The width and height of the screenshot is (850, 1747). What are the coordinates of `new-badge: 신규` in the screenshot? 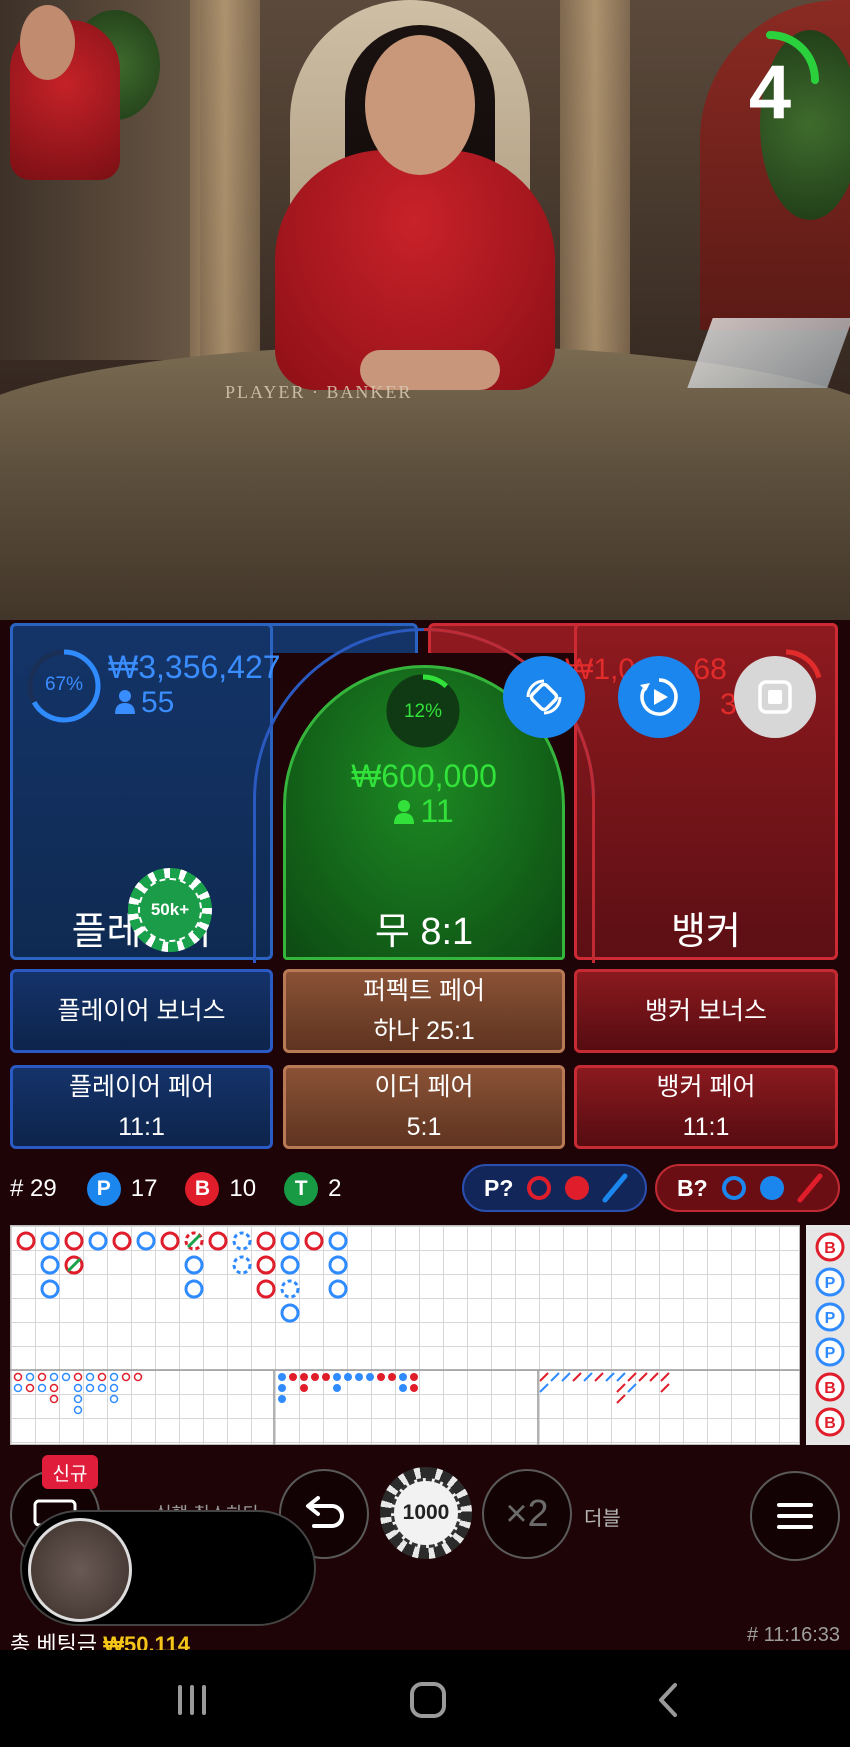 It's located at (70, 1472).